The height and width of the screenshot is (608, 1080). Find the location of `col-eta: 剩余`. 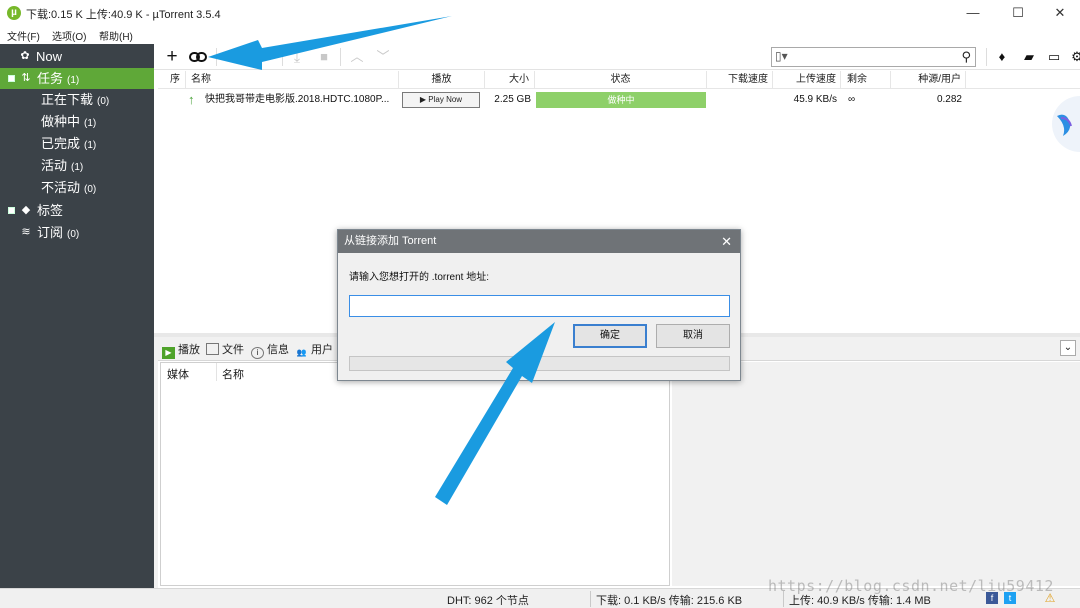

col-eta: 剩余 is located at coordinates (866, 80).